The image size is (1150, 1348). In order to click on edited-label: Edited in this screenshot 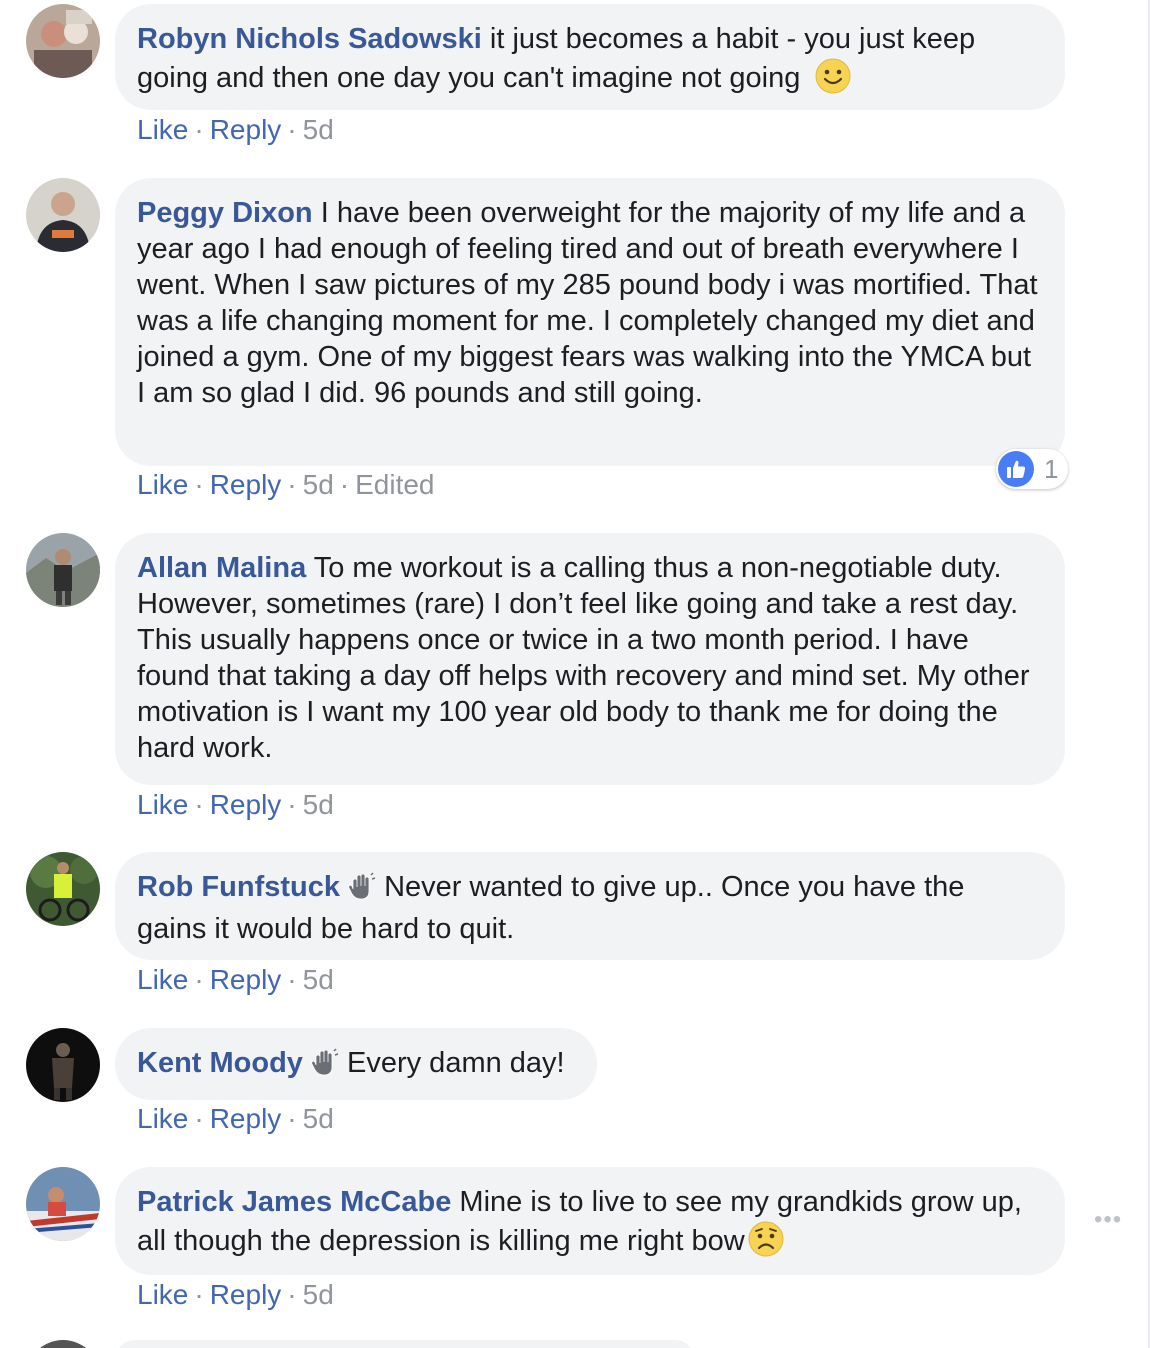, I will do `click(394, 484)`.